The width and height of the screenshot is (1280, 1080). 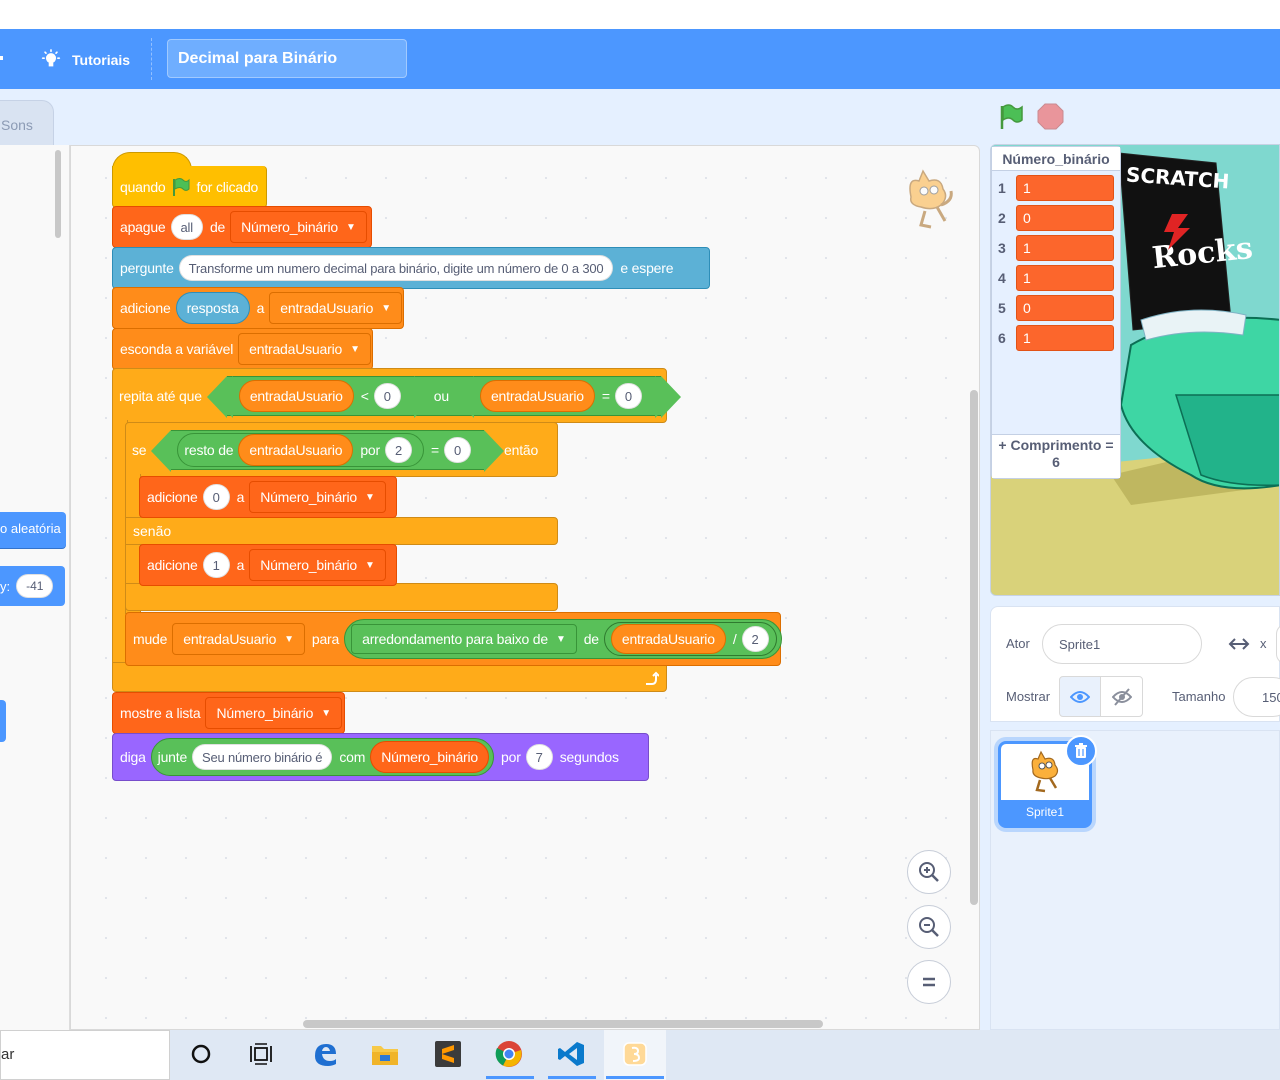 I want to click on project-title-input: Decimal para Binário, so click(x=287, y=58).